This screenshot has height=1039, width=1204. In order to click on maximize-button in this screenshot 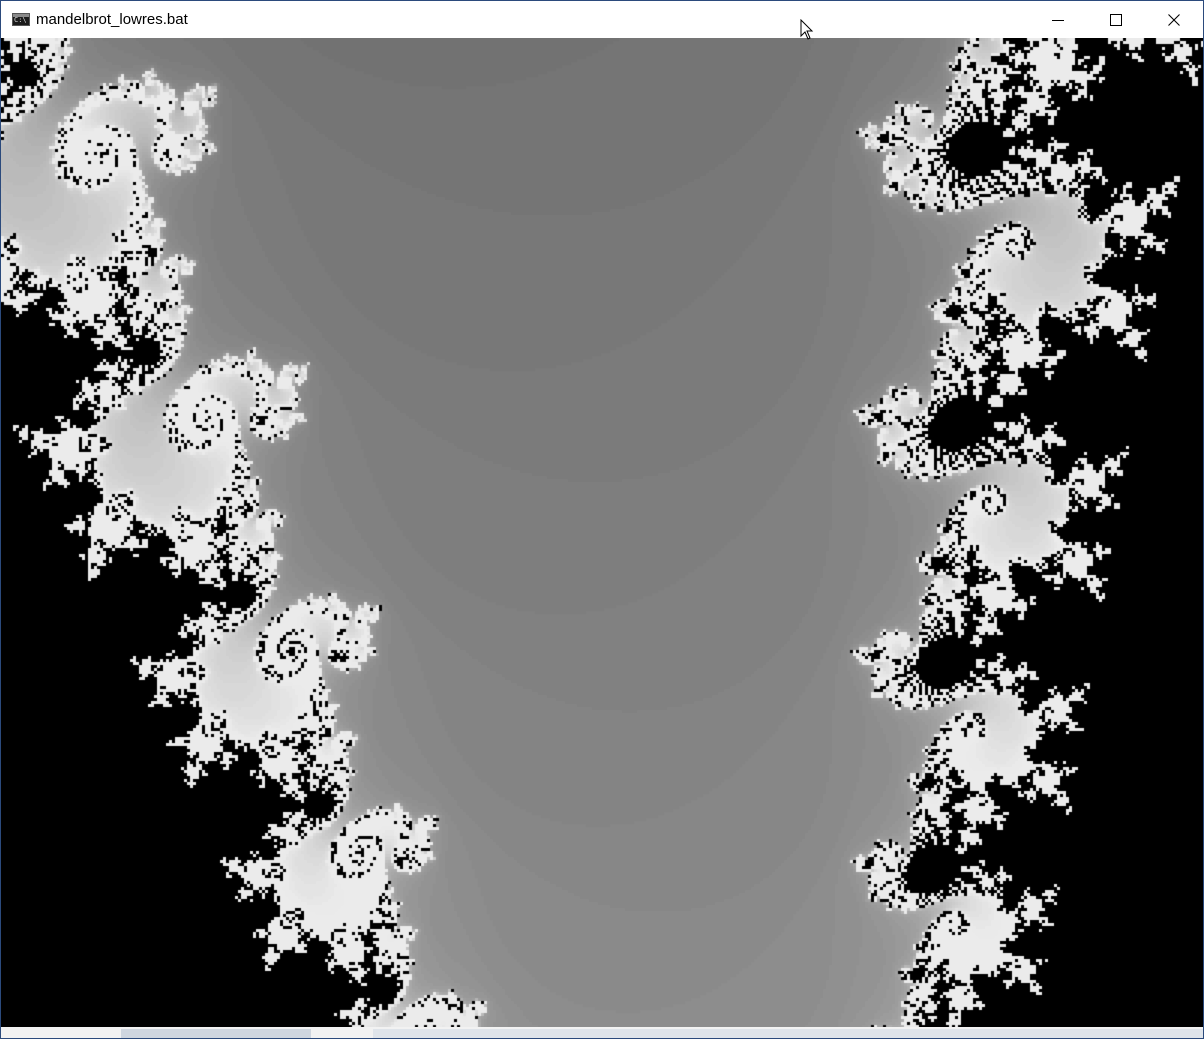, I will do `click(1116, 19)`.